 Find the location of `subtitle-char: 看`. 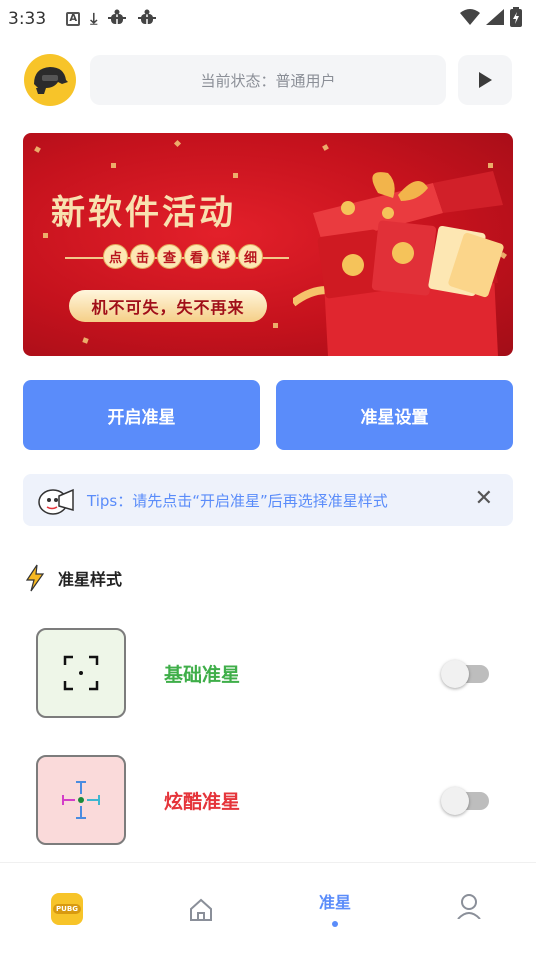

subtitle-char: 看 is located at coordinates (196, 256).